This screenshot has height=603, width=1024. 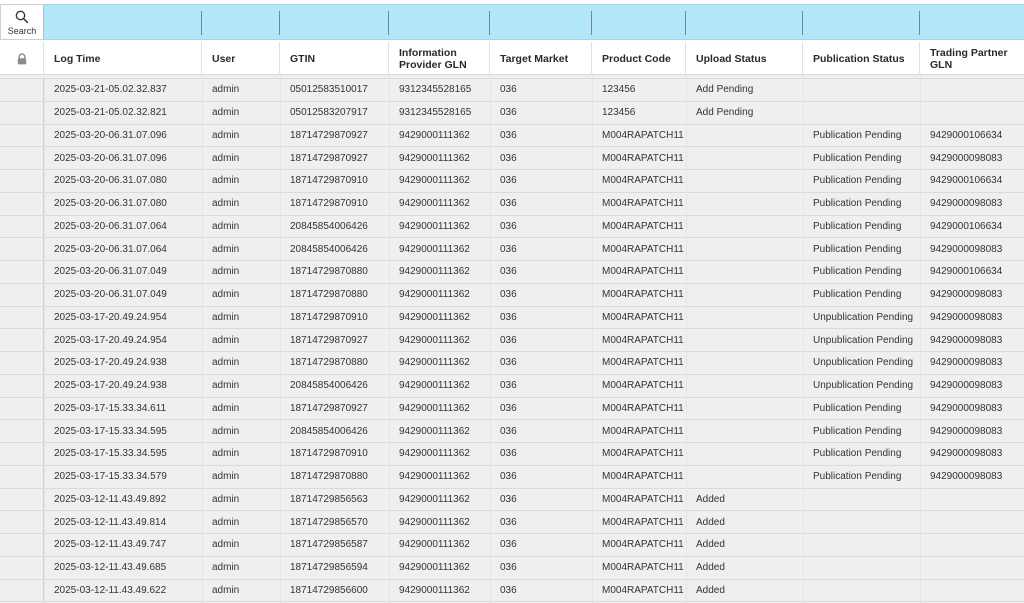 What do you see at coordinates (972, 90) in the screenshot?
I see `cell-trading-partner-gln` at bounding box center [972, 90].